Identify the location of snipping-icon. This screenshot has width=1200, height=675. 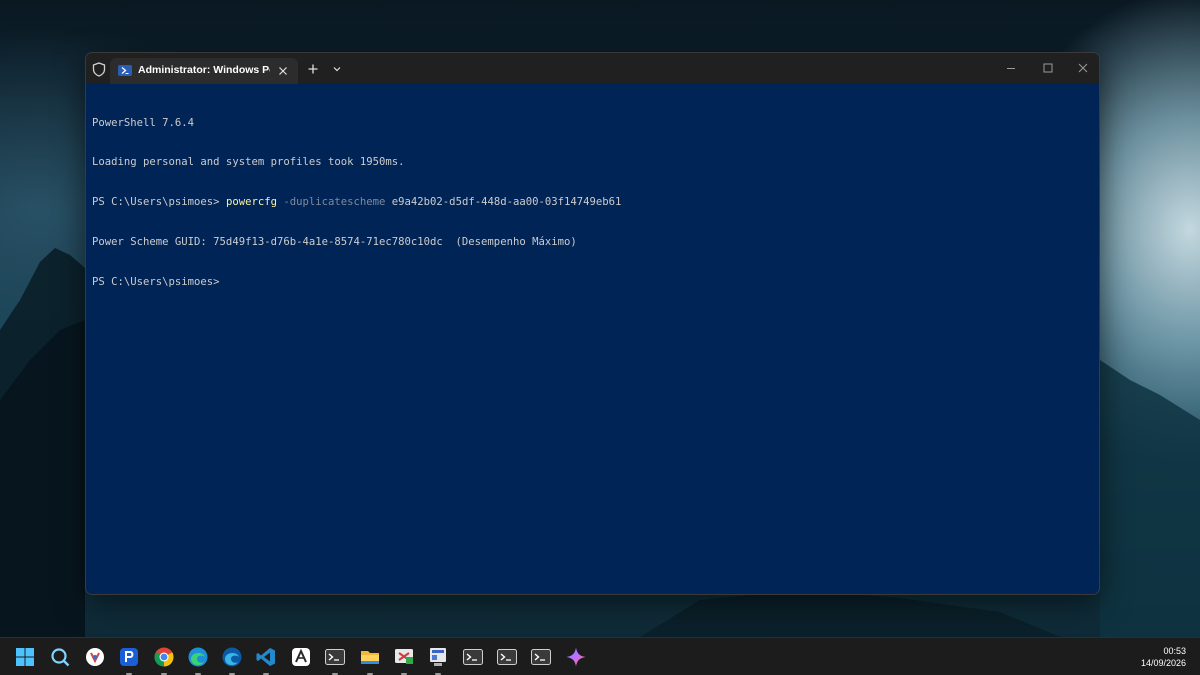
(404, 660).